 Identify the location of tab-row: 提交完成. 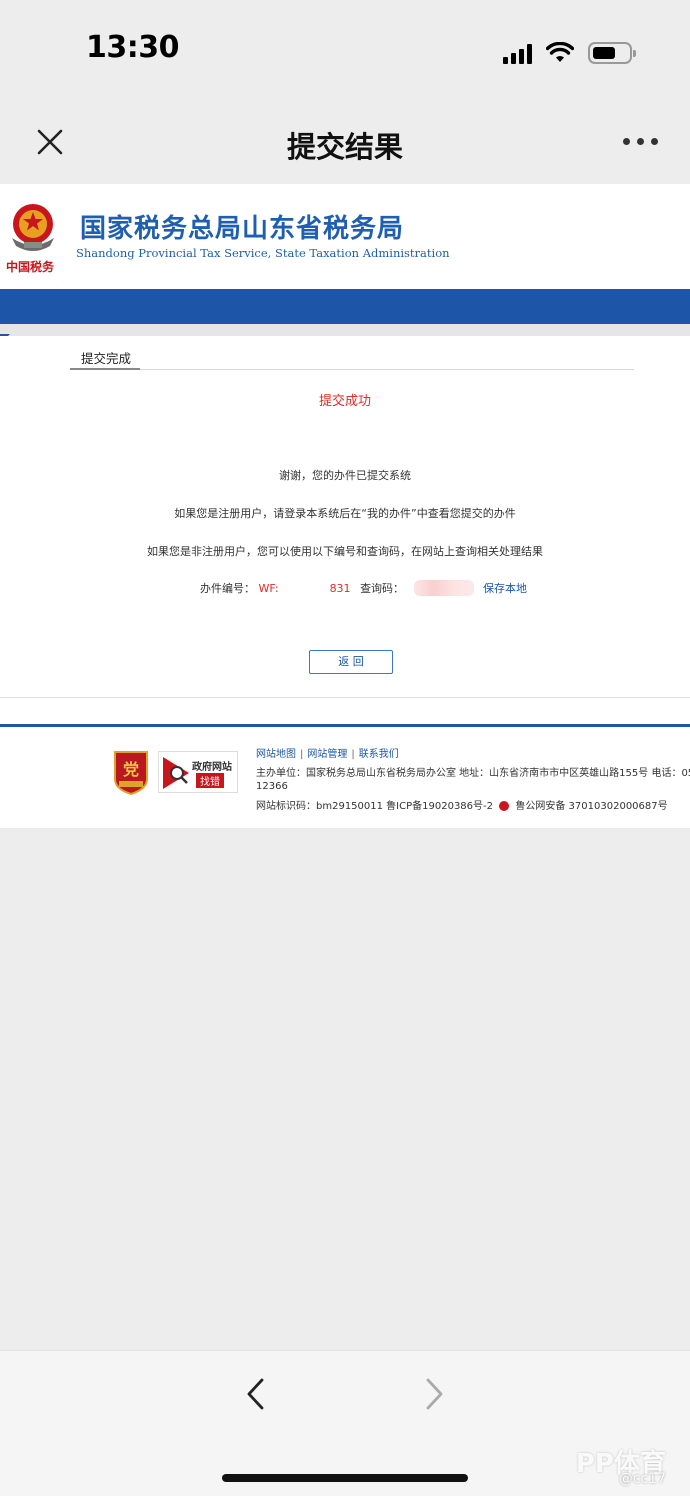
(352, 359).